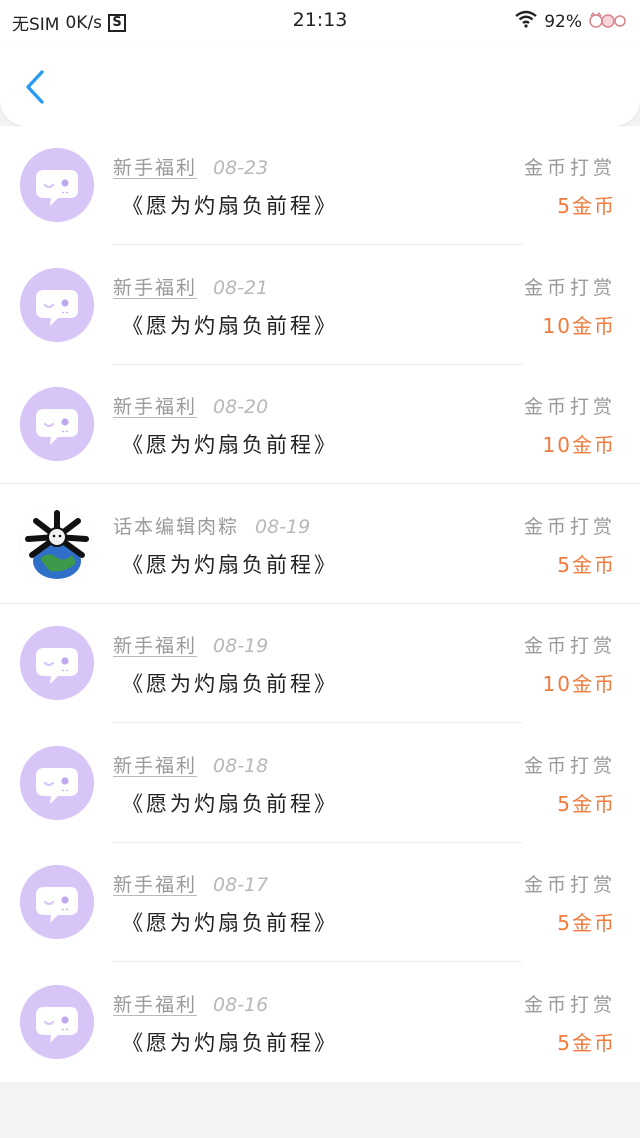  Describe the element at coordinates (241, 885) in the screenshot. I see `reward-date: 08-17` at that location.